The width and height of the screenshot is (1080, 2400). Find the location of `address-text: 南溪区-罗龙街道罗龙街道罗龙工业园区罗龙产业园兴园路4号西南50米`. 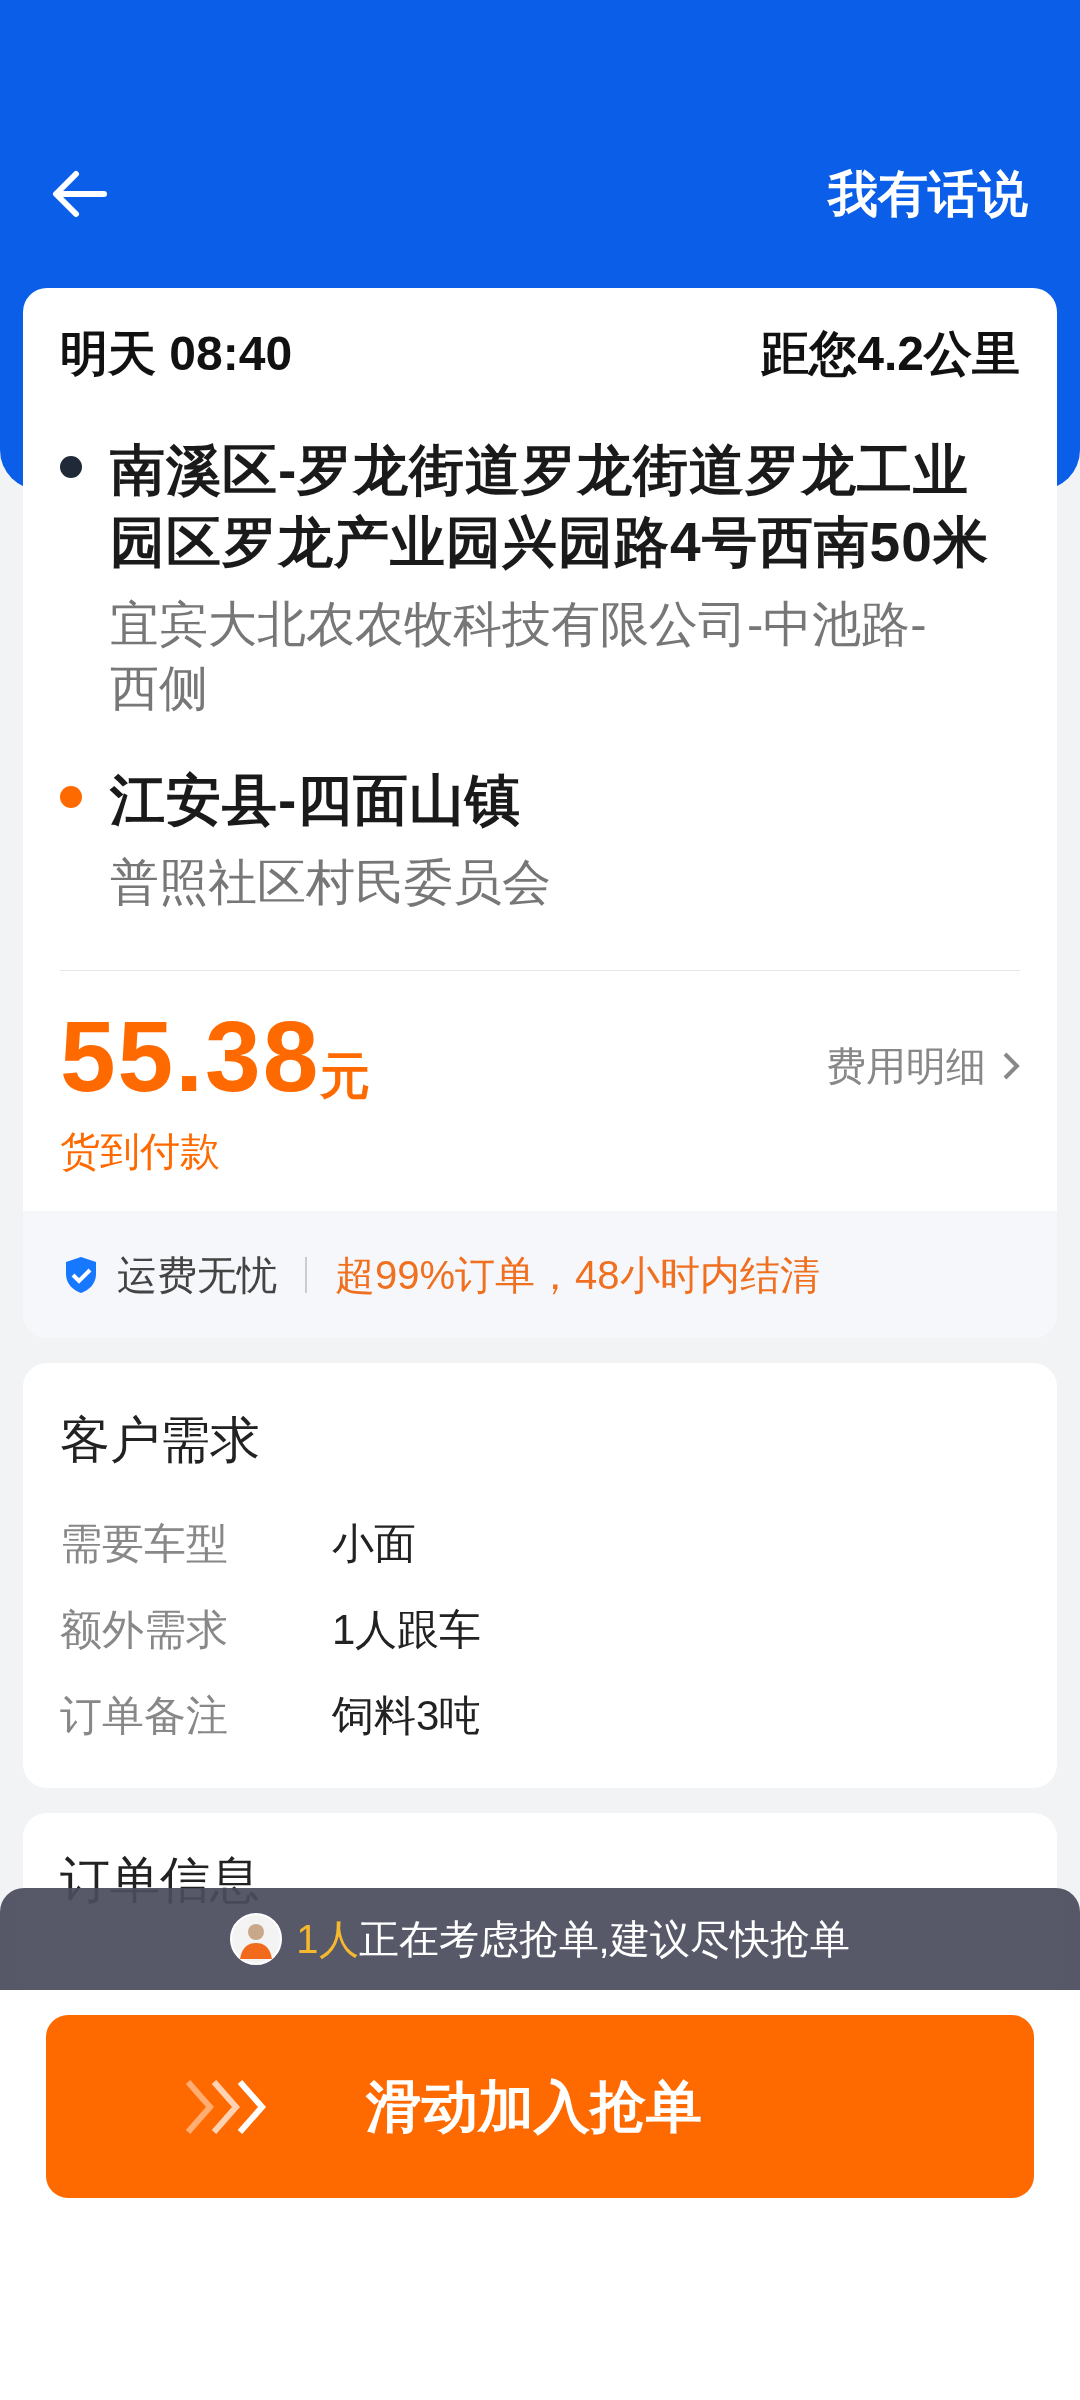

address-text: 南溪区-罗龙街道罗龙街道罗龙工业园区罗龙产业园兴园路4号西南50米 is located at coordinates (550, 506).